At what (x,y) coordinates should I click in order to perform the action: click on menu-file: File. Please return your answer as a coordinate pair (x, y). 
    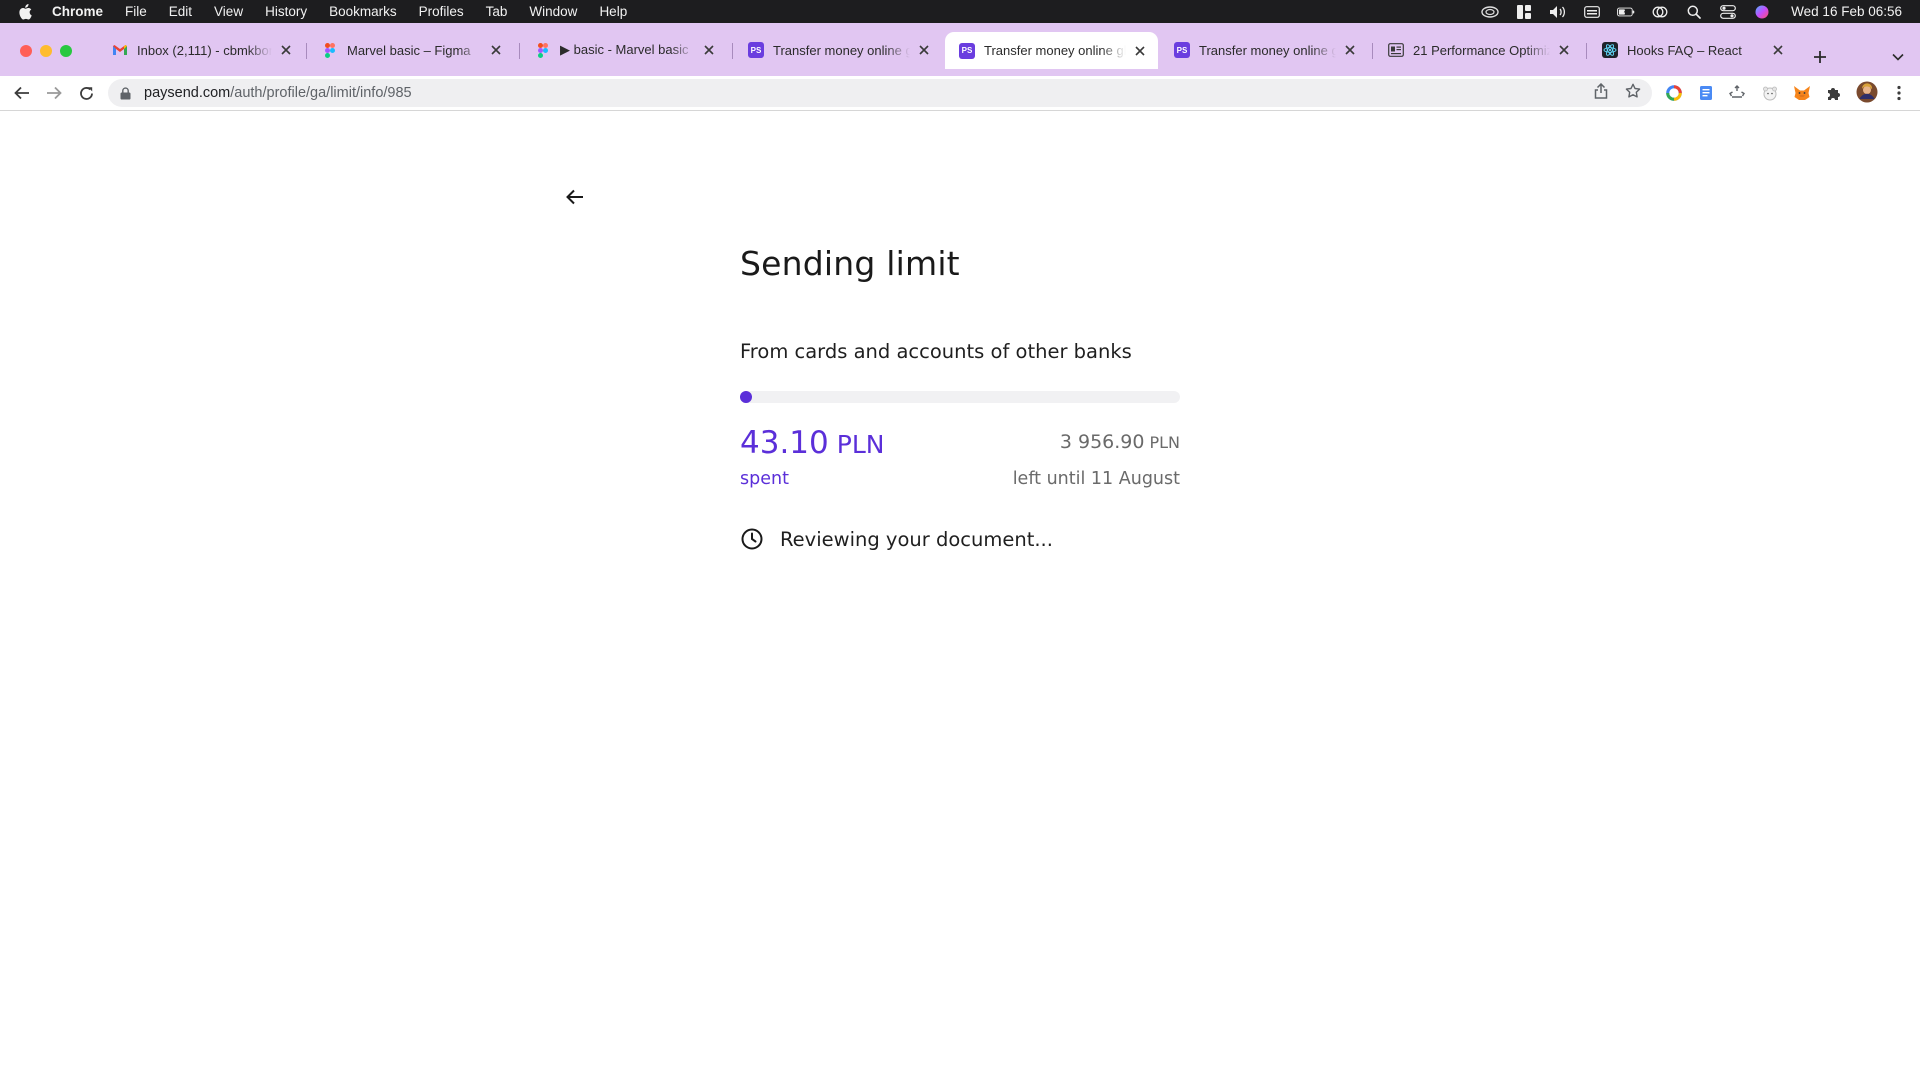
    Looking at the image, I should click on (136, 11).